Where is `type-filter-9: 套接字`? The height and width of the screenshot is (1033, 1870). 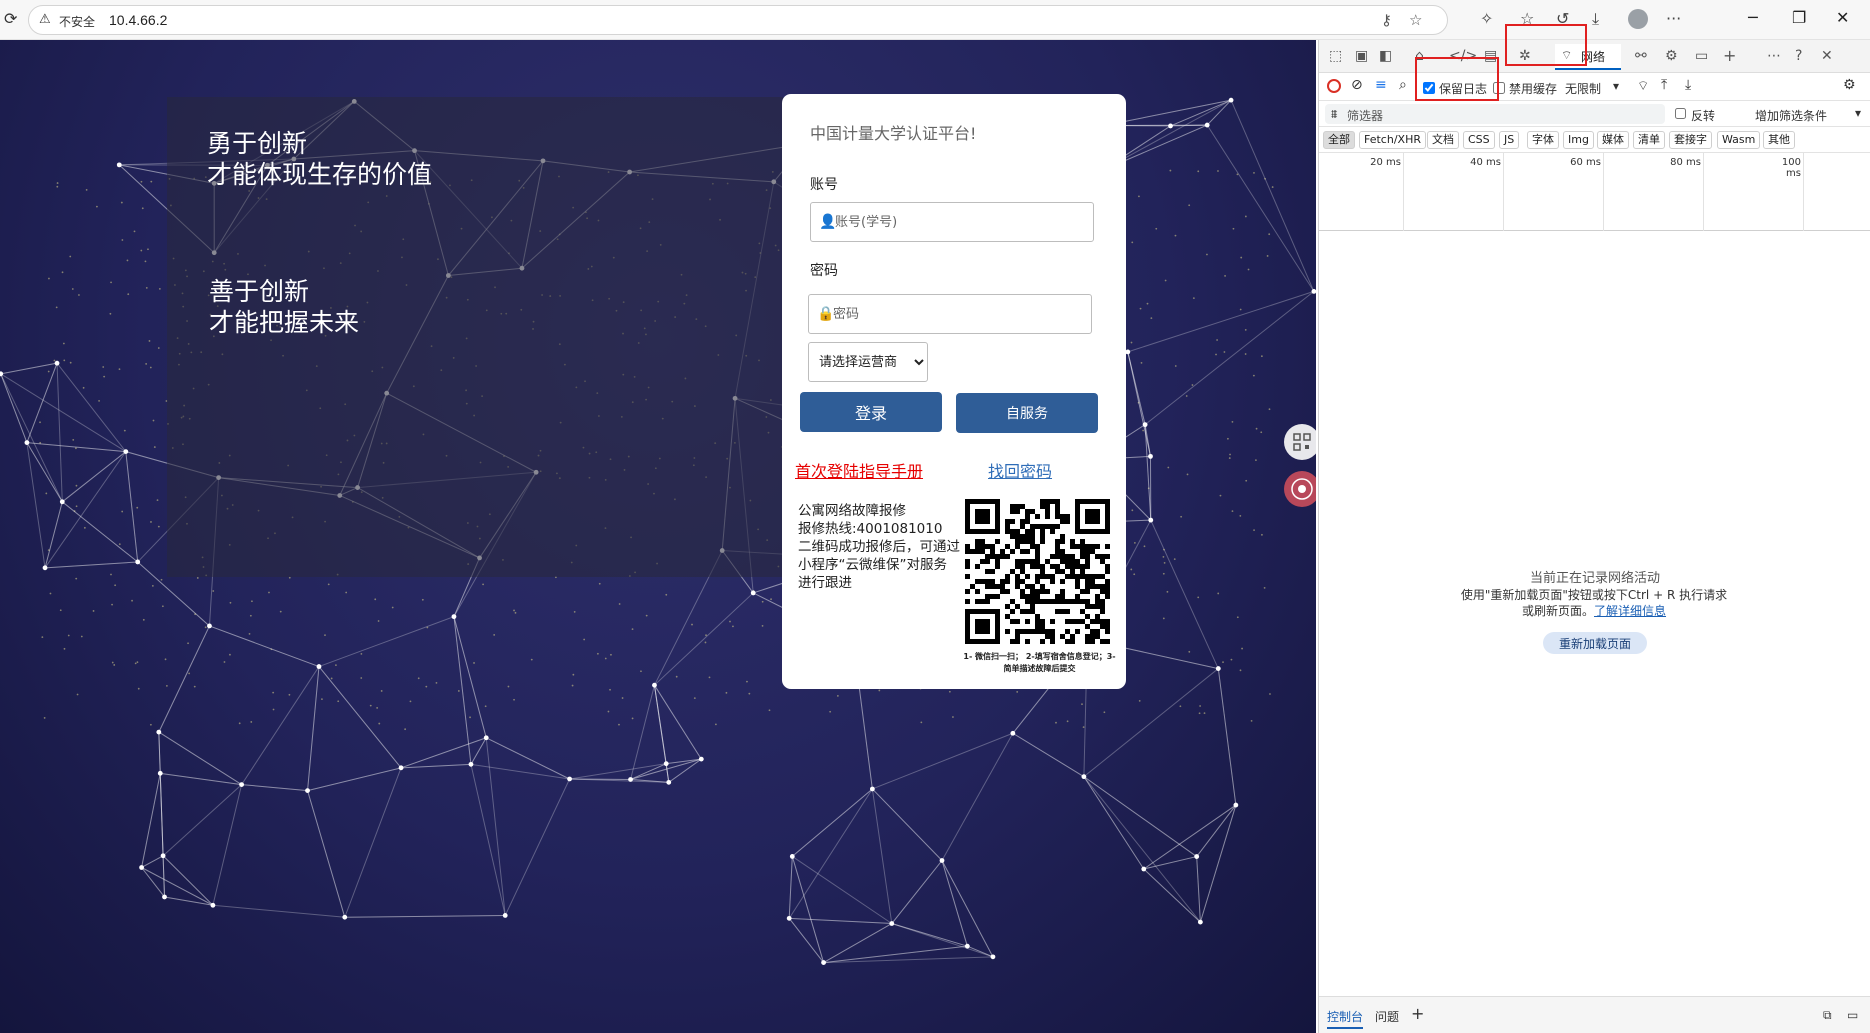
type-filter-9: 套接字 is located at coordinates (1690, 140).